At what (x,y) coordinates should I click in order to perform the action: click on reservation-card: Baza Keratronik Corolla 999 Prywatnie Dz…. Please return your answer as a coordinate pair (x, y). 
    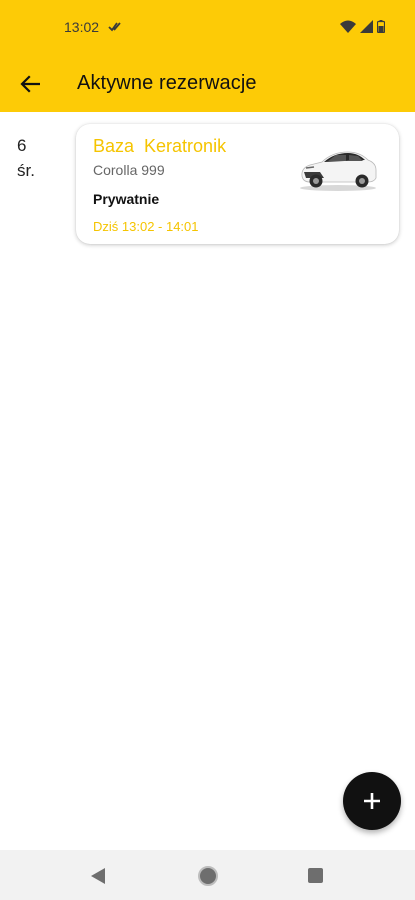
    Looking at the image, I should click on (237, 184).